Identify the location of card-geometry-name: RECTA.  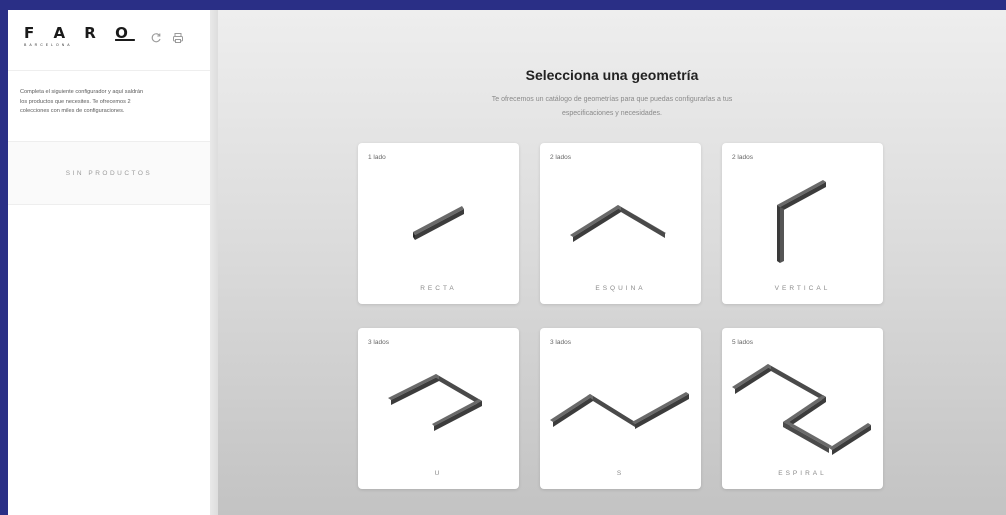
(438, 288).